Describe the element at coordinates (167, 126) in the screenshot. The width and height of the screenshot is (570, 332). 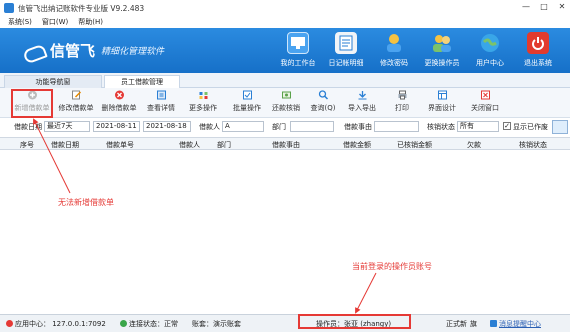
I see `end-date-input: 2021-08-18` at that location.